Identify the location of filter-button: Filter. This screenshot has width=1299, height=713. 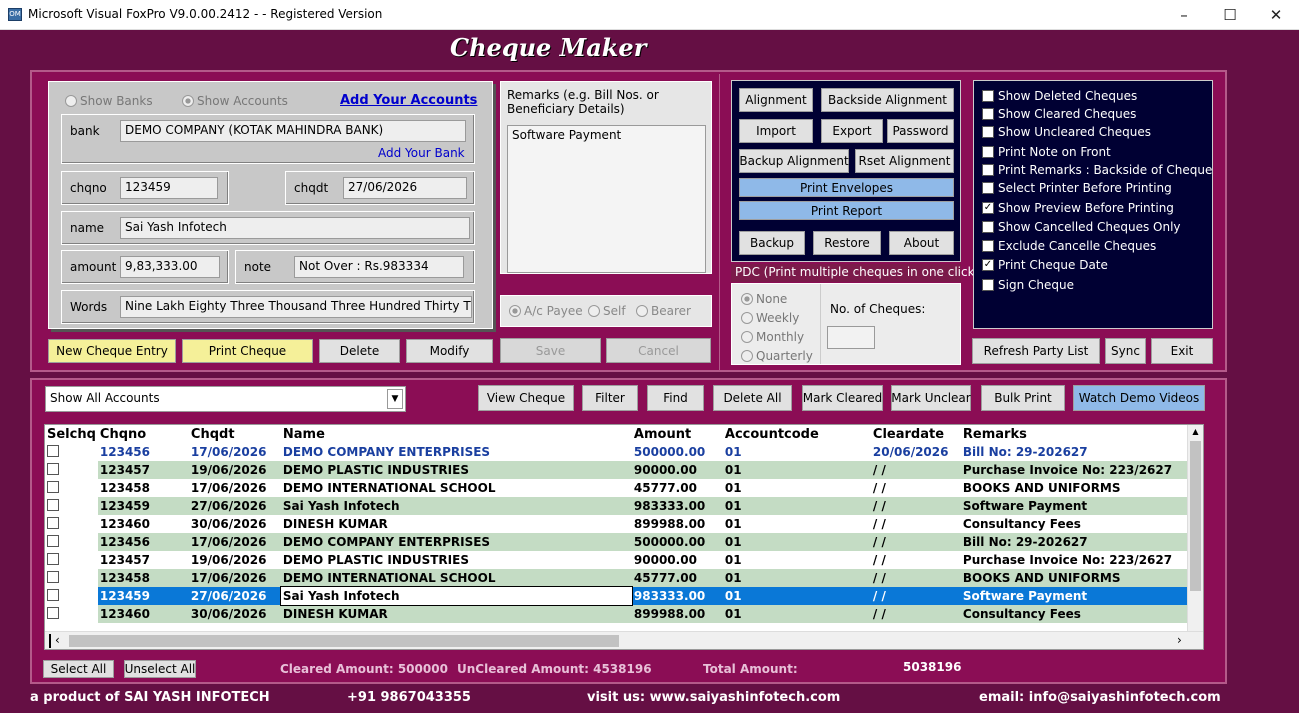
(610, 398).